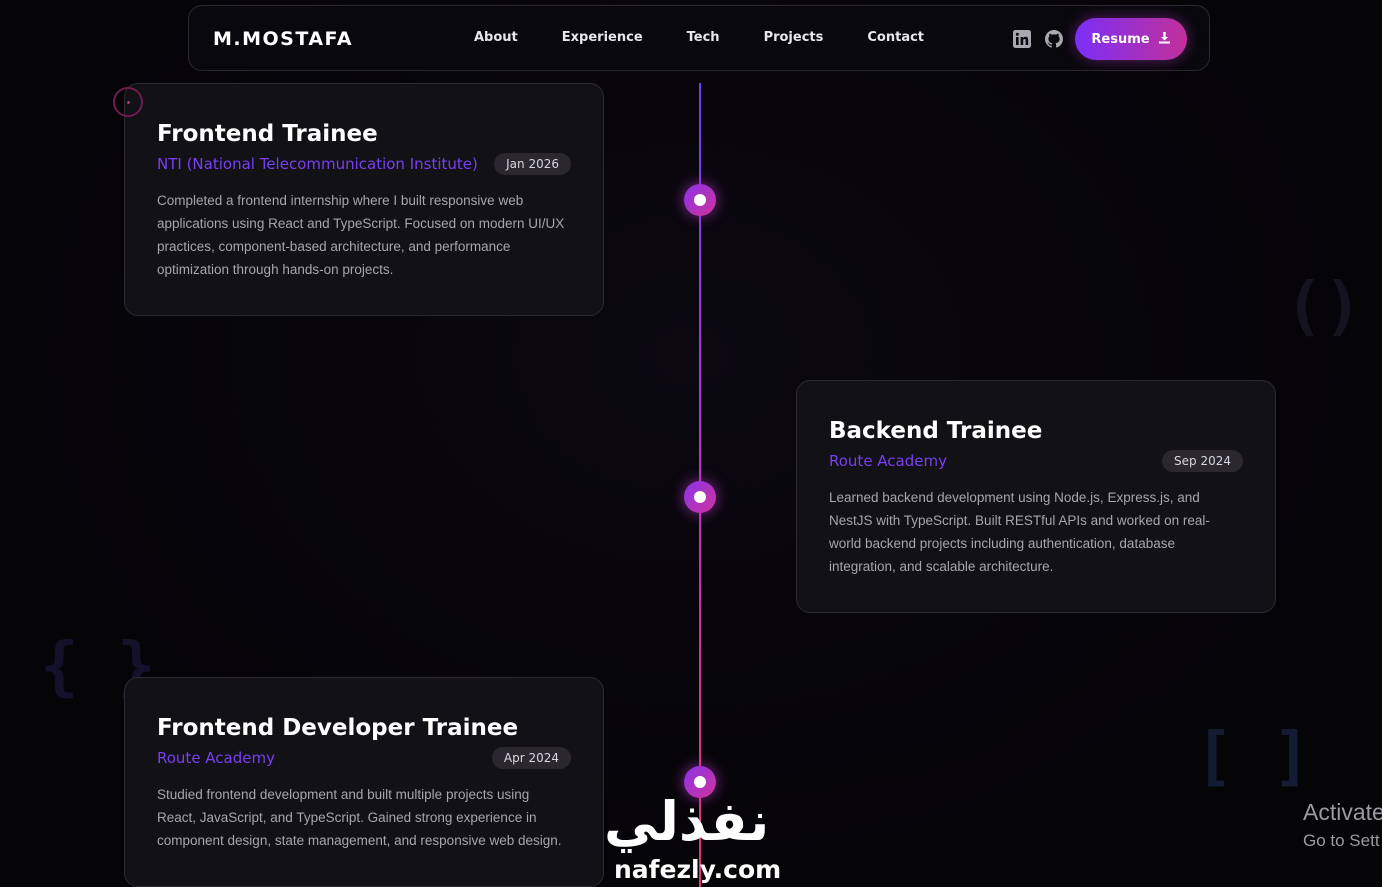  What do you see at coordinates (532, 164) in the screenshot?
I see `card-date-badge: Jan 2026` at bounding box center [532, 164].